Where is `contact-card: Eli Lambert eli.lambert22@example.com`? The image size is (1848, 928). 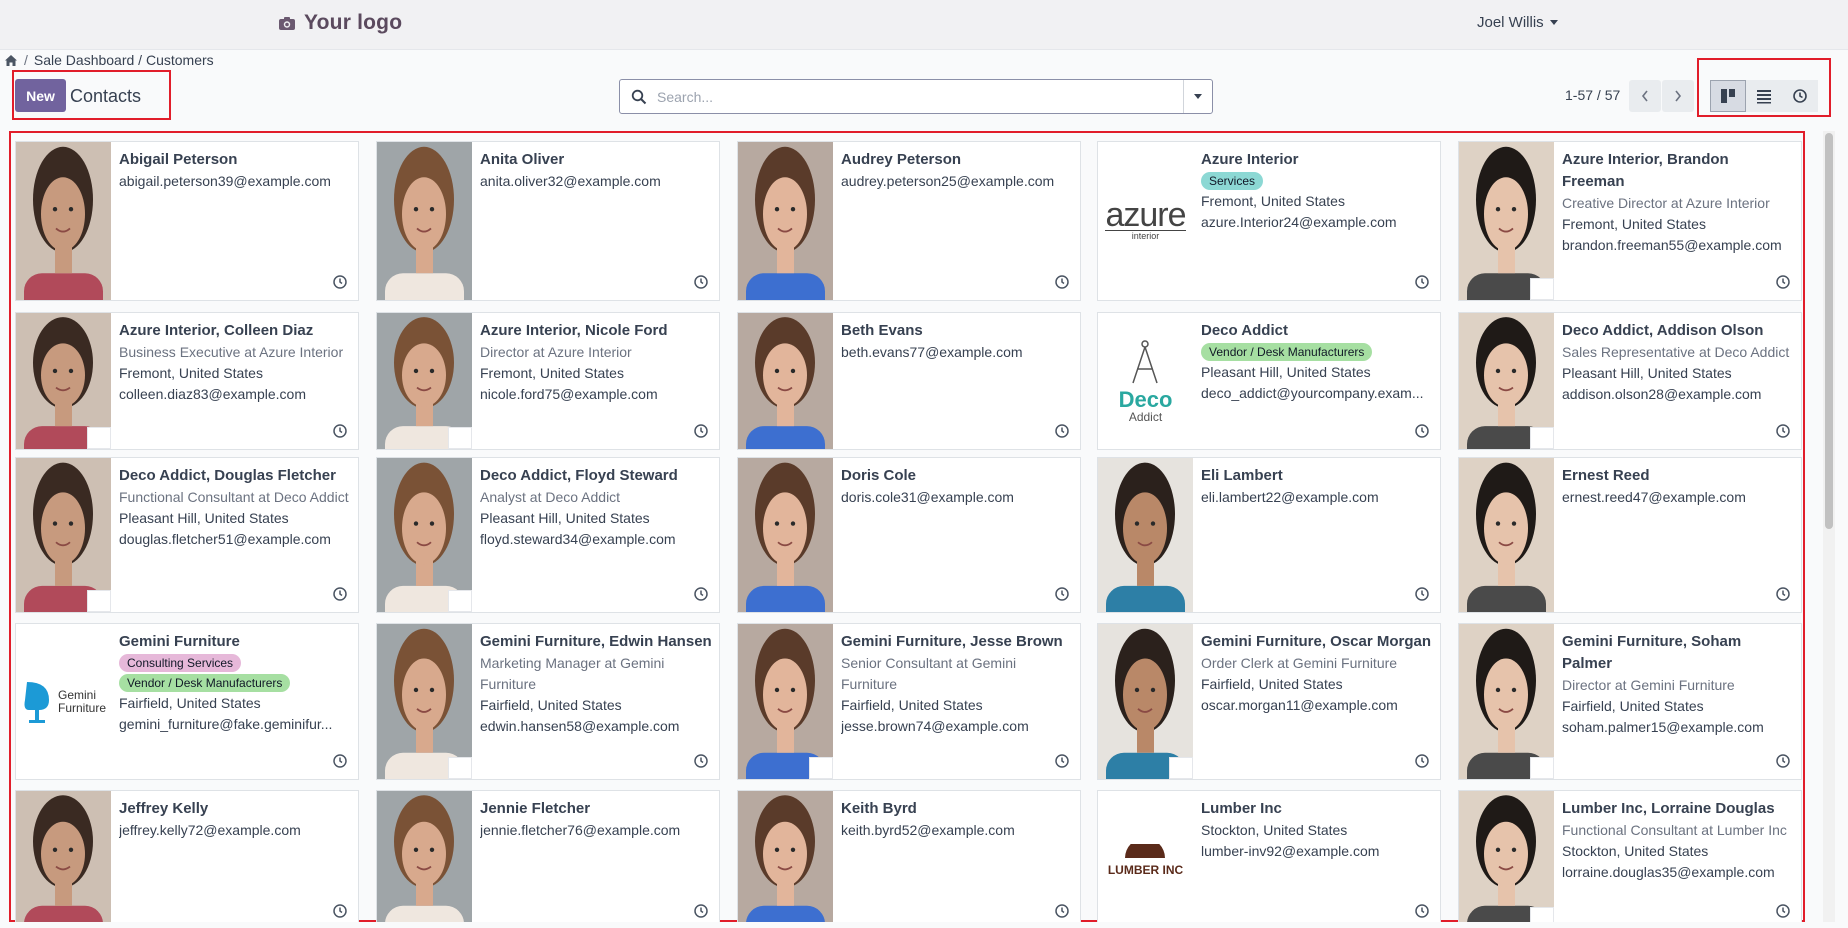 contact-card: Eli Lambert eli.lambert22@example.com is located at coordinates (1269, 535).